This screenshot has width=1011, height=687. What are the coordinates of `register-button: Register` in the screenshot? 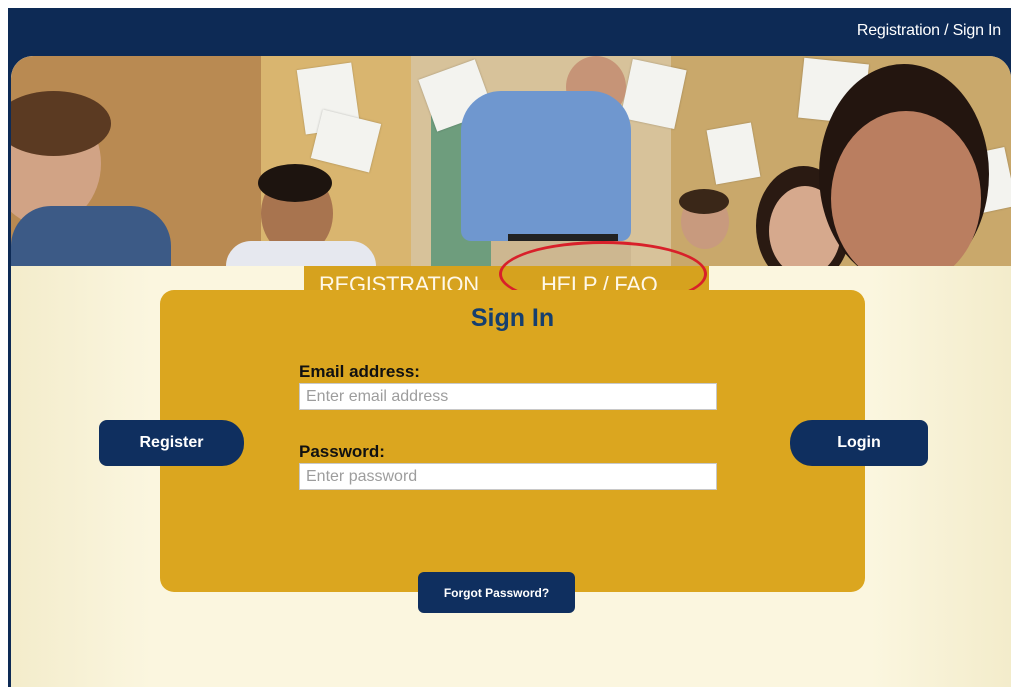 It's located at (171, 443).